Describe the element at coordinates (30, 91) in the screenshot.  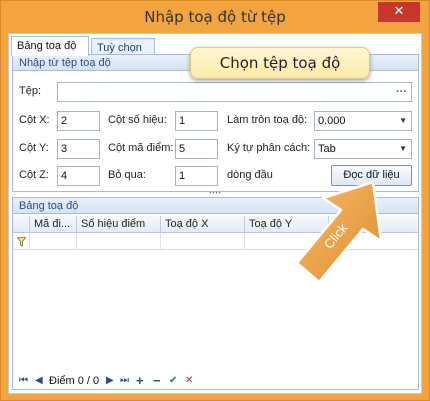
I see `file-label: Tệp:` at that location.